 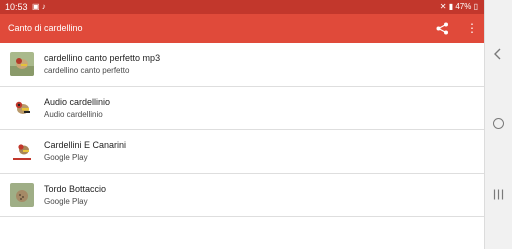 What do you see at coordinates (16, 7) in the screenshot?
I see `status-time: 10:53` at bounding box center [16, 7].